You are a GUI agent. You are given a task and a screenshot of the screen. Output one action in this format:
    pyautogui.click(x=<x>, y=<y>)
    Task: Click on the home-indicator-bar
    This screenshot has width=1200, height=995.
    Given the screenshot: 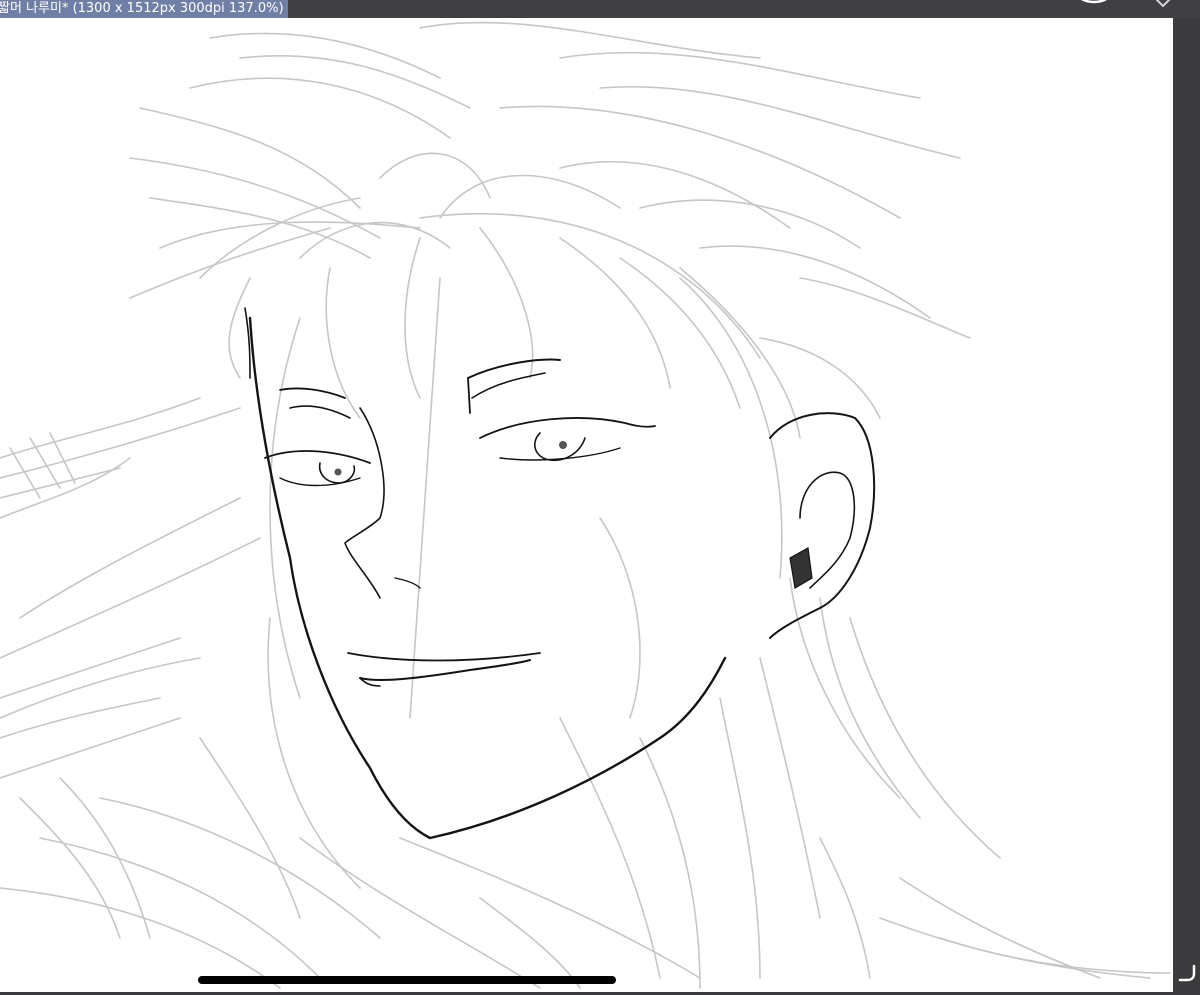 What is the action you would take?
    pyautogui.click(x=407, y=980)
    